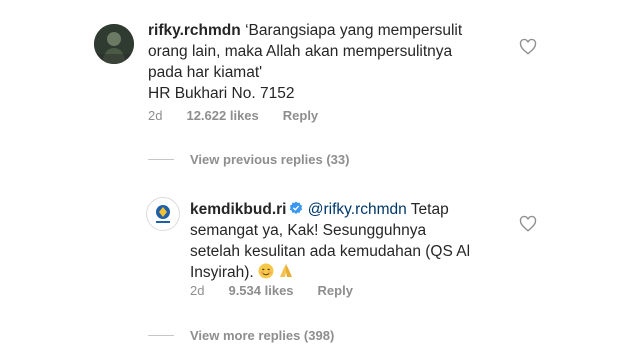 Image resolution: width=640 pixels, height=360 pixels. I want to click on comment-meta-rifky: 2d 12.622 likes Reply, so click(233, 115).